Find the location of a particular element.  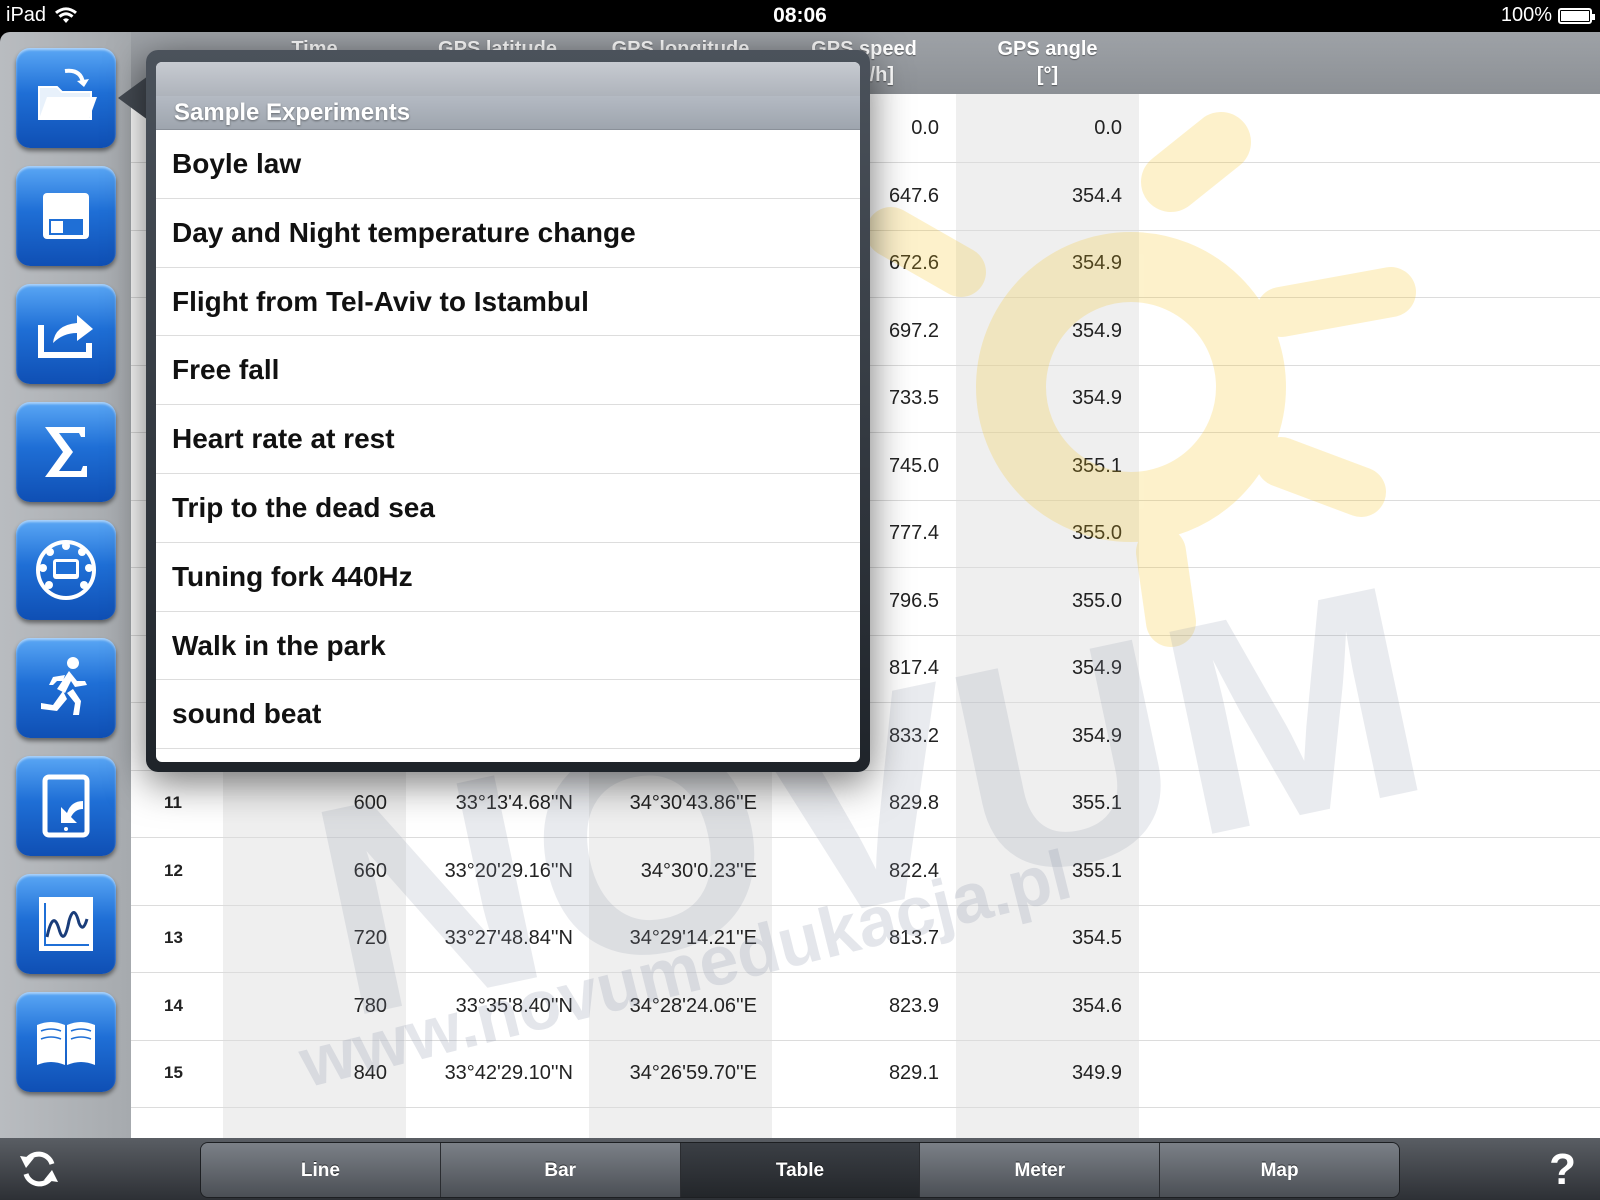

experiment-list-item: Day and Night temperature change is located at coordinates (508, 233).